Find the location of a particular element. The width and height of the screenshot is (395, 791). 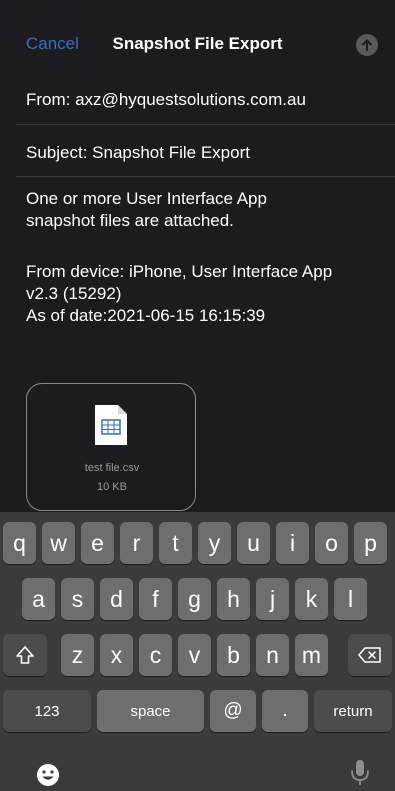

key-v: v is located at coordinates (194, 655).